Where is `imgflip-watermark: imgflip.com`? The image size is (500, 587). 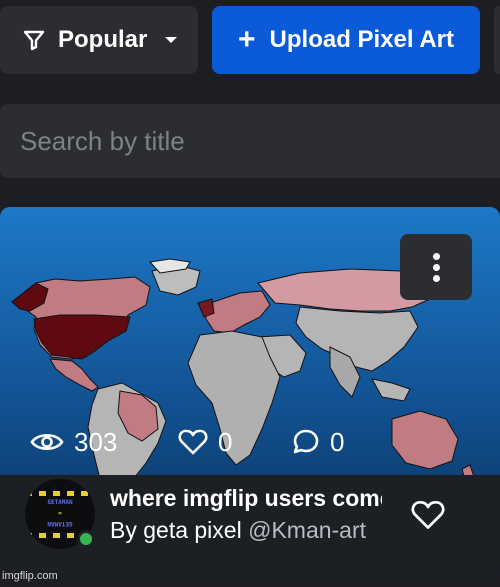
imgflip-watermark: imgflip.com is located at coordinates (30, 576).